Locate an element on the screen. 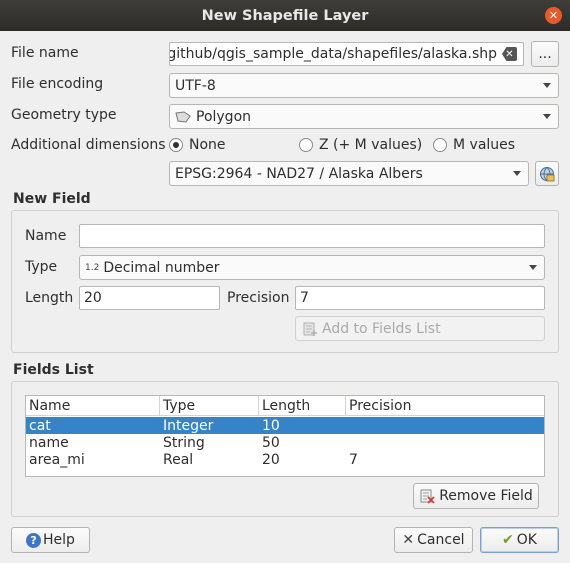 The width and height of the screenshot is (570, 563). precision-label: Precision is located at coordinates (258, 298).